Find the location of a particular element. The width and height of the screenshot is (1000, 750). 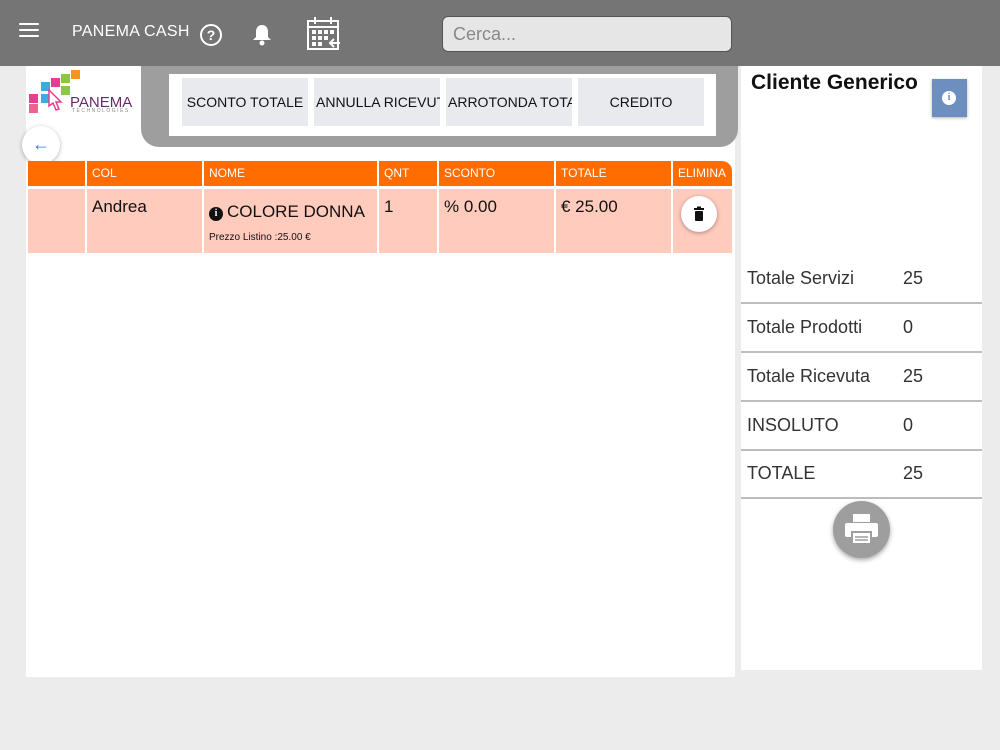

annulla-ricevuta-button: ANNULLA RICEVUTA is located at coordinates (377, 102).